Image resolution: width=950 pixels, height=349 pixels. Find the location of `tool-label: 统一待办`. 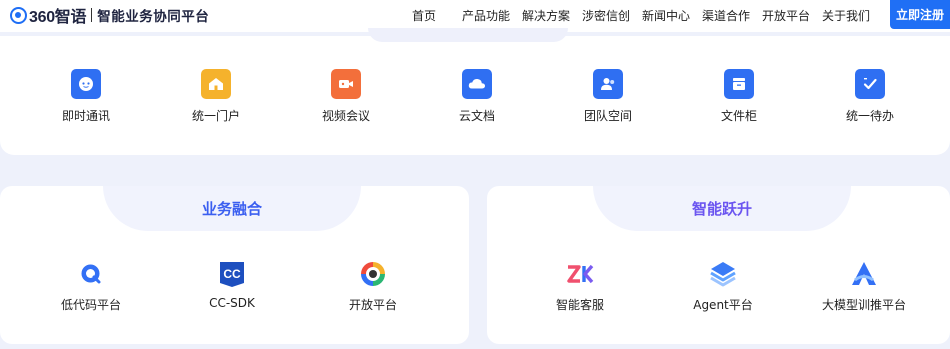

tool-label: 统一待办 is located at coordinates (869, 116).